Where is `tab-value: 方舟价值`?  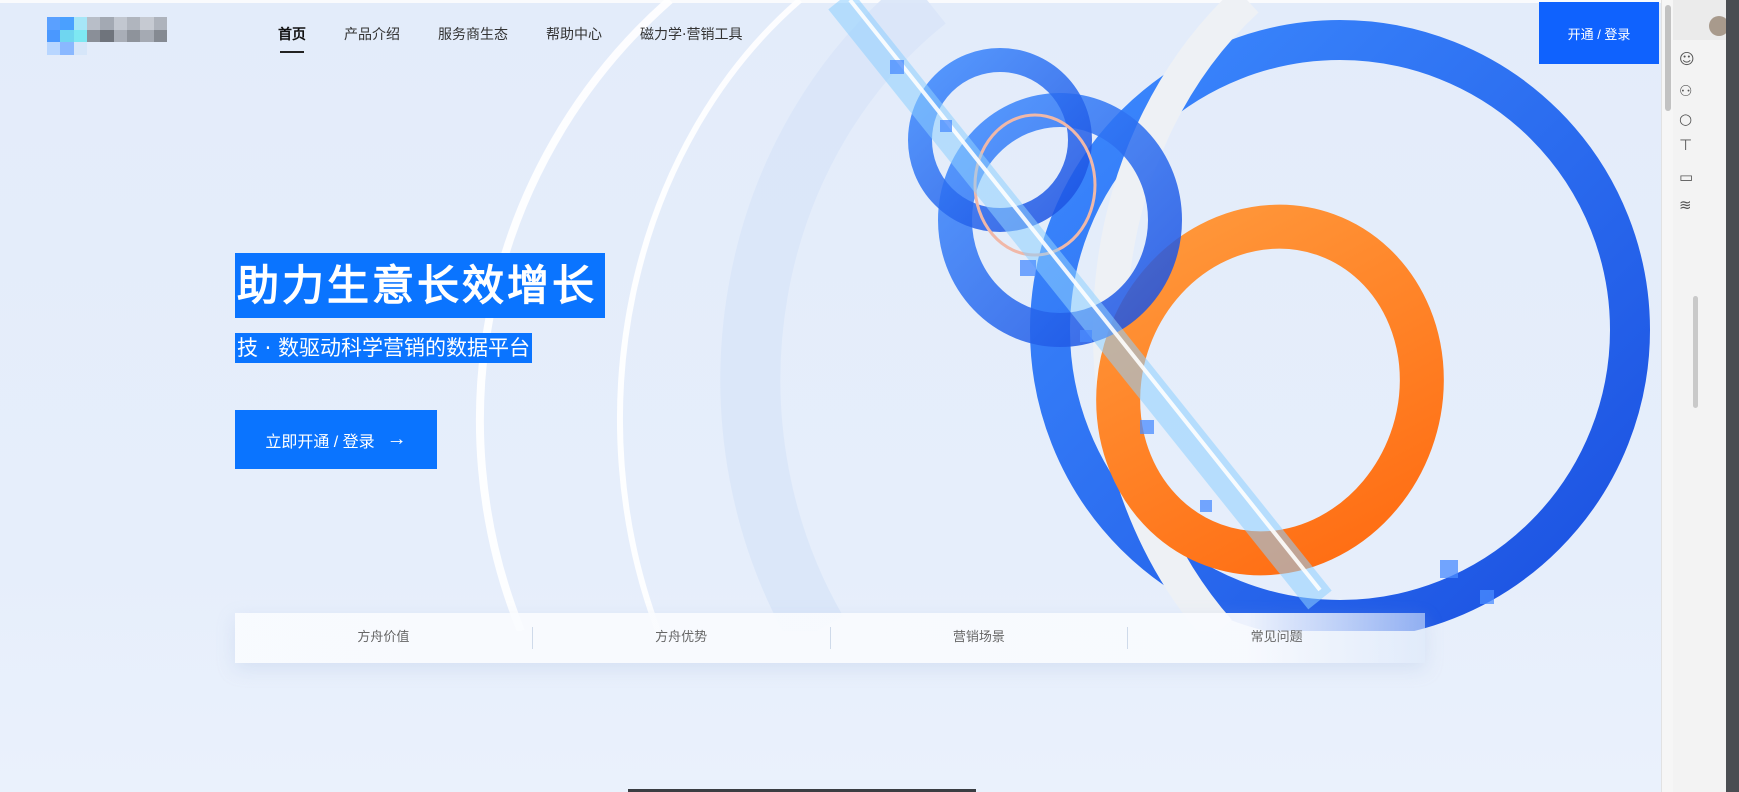 tab-value: 方舟价值 is located at coordinates (384, 638).